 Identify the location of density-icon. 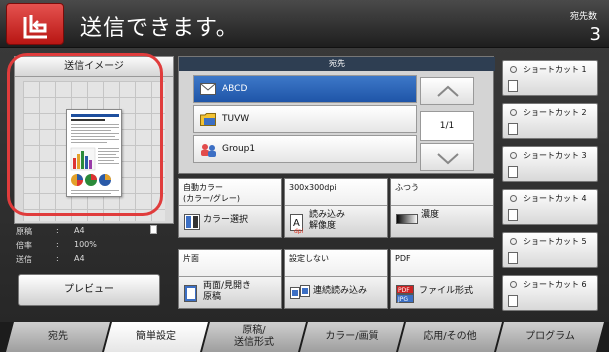
(407, 219).